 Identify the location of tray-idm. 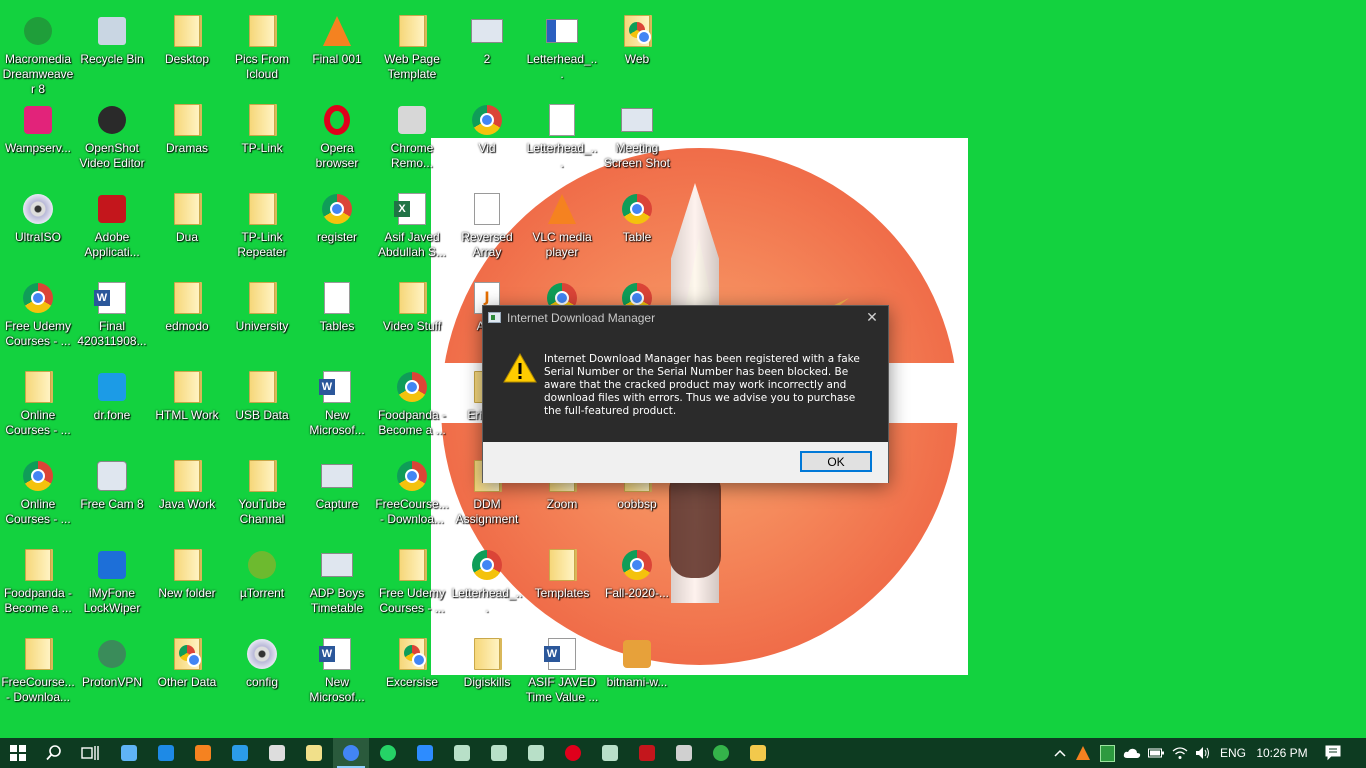
(1107, 753).